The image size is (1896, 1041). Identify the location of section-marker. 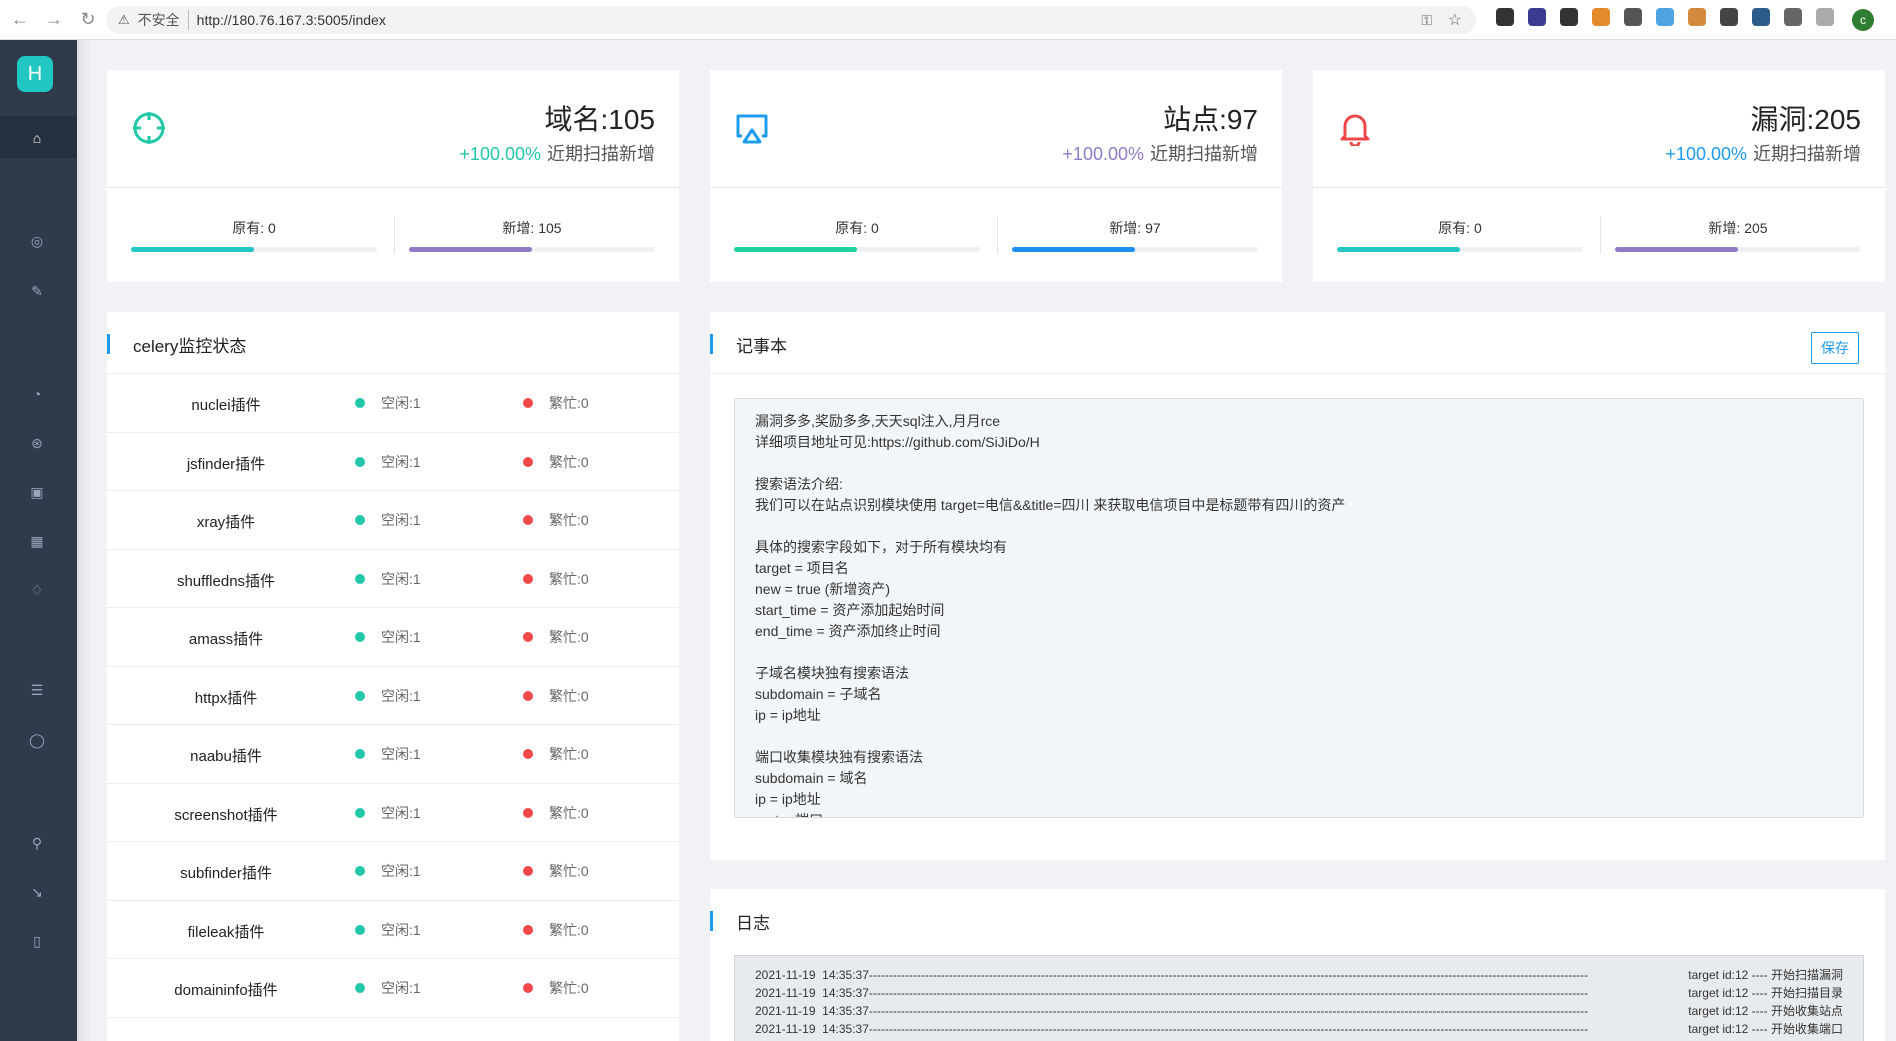
(711, 921).